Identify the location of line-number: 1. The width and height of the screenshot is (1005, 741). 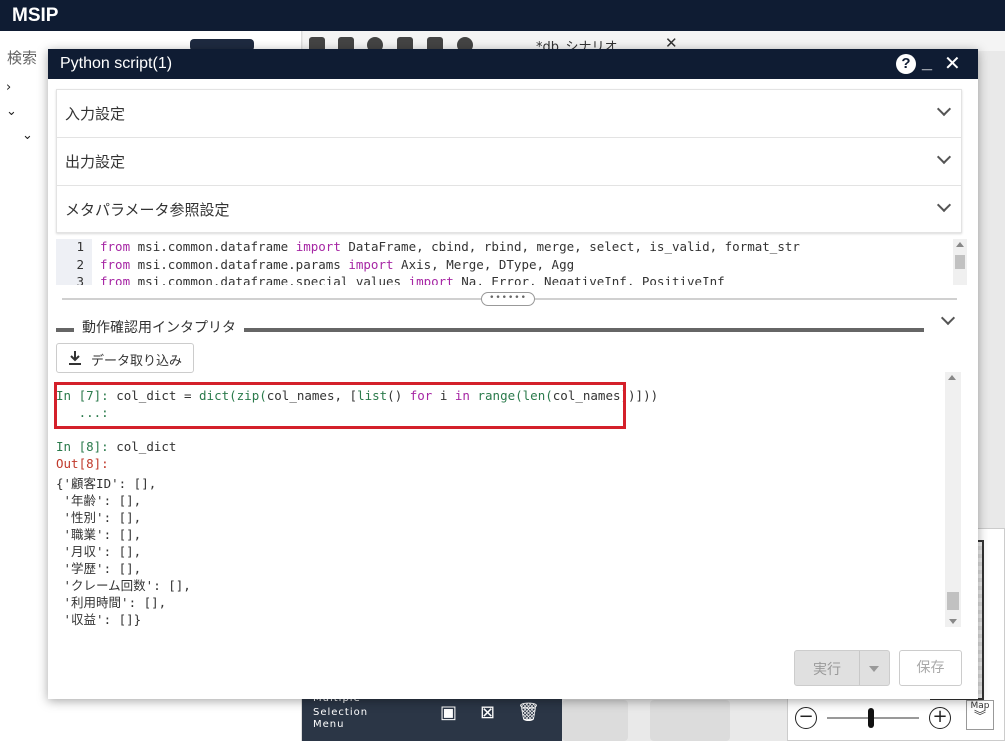
(74, 248).